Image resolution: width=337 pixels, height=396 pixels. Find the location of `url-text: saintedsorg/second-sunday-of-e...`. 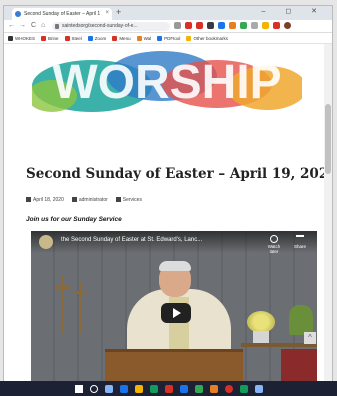

url-text: saintedsorg/second-sunday-of-e... is located at coordinates (100, 26).